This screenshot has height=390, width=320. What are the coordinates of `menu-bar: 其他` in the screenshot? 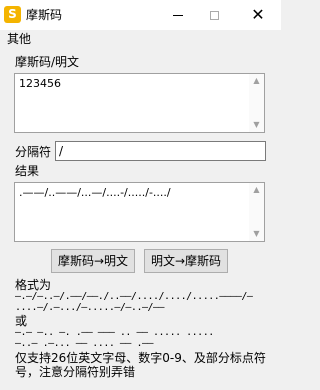 It's located at (140, 39).